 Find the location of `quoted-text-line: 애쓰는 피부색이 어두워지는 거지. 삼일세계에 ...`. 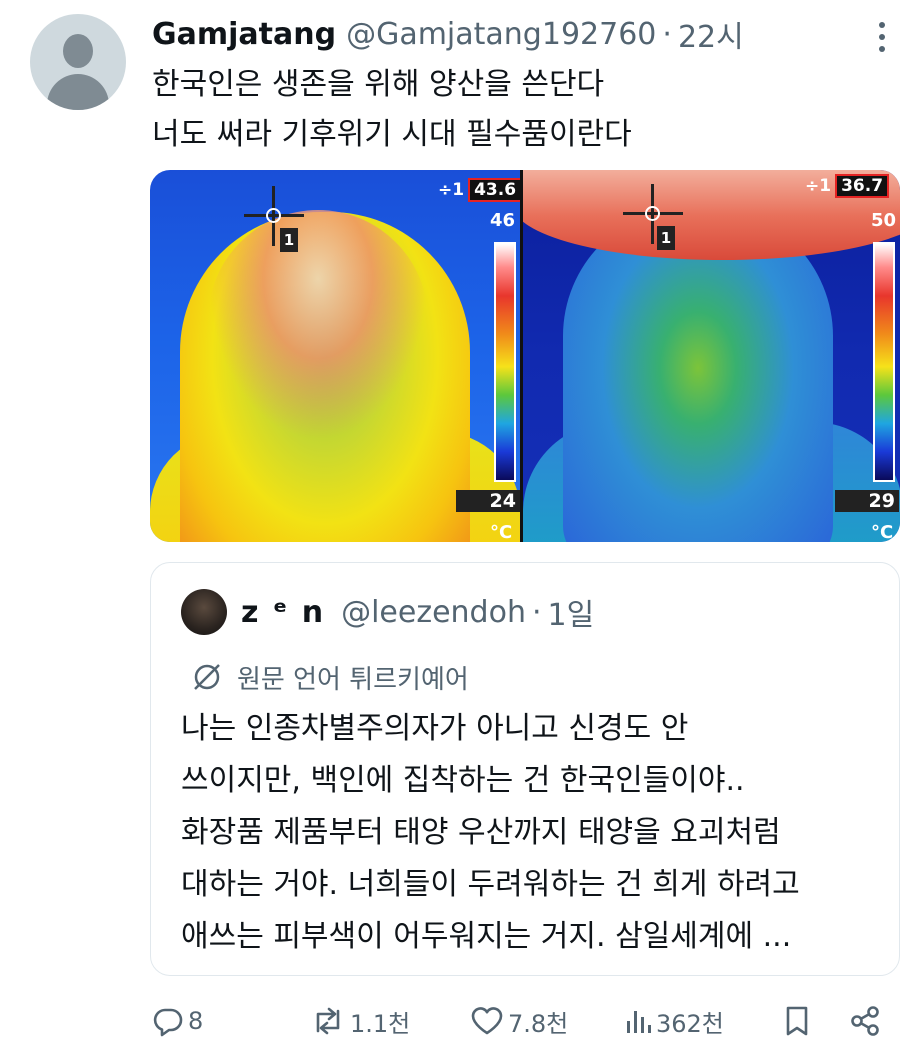

quoted-text-line: 애쓰는 피부색이 어두워지는 거지. 삼일세계에 ... is located at coordinates (486, 936).